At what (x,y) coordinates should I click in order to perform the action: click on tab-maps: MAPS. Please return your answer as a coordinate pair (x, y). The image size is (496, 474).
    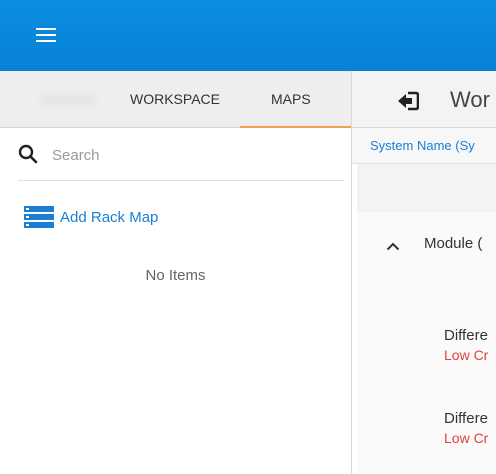
    Looking at the image, I should click on (291, 99).